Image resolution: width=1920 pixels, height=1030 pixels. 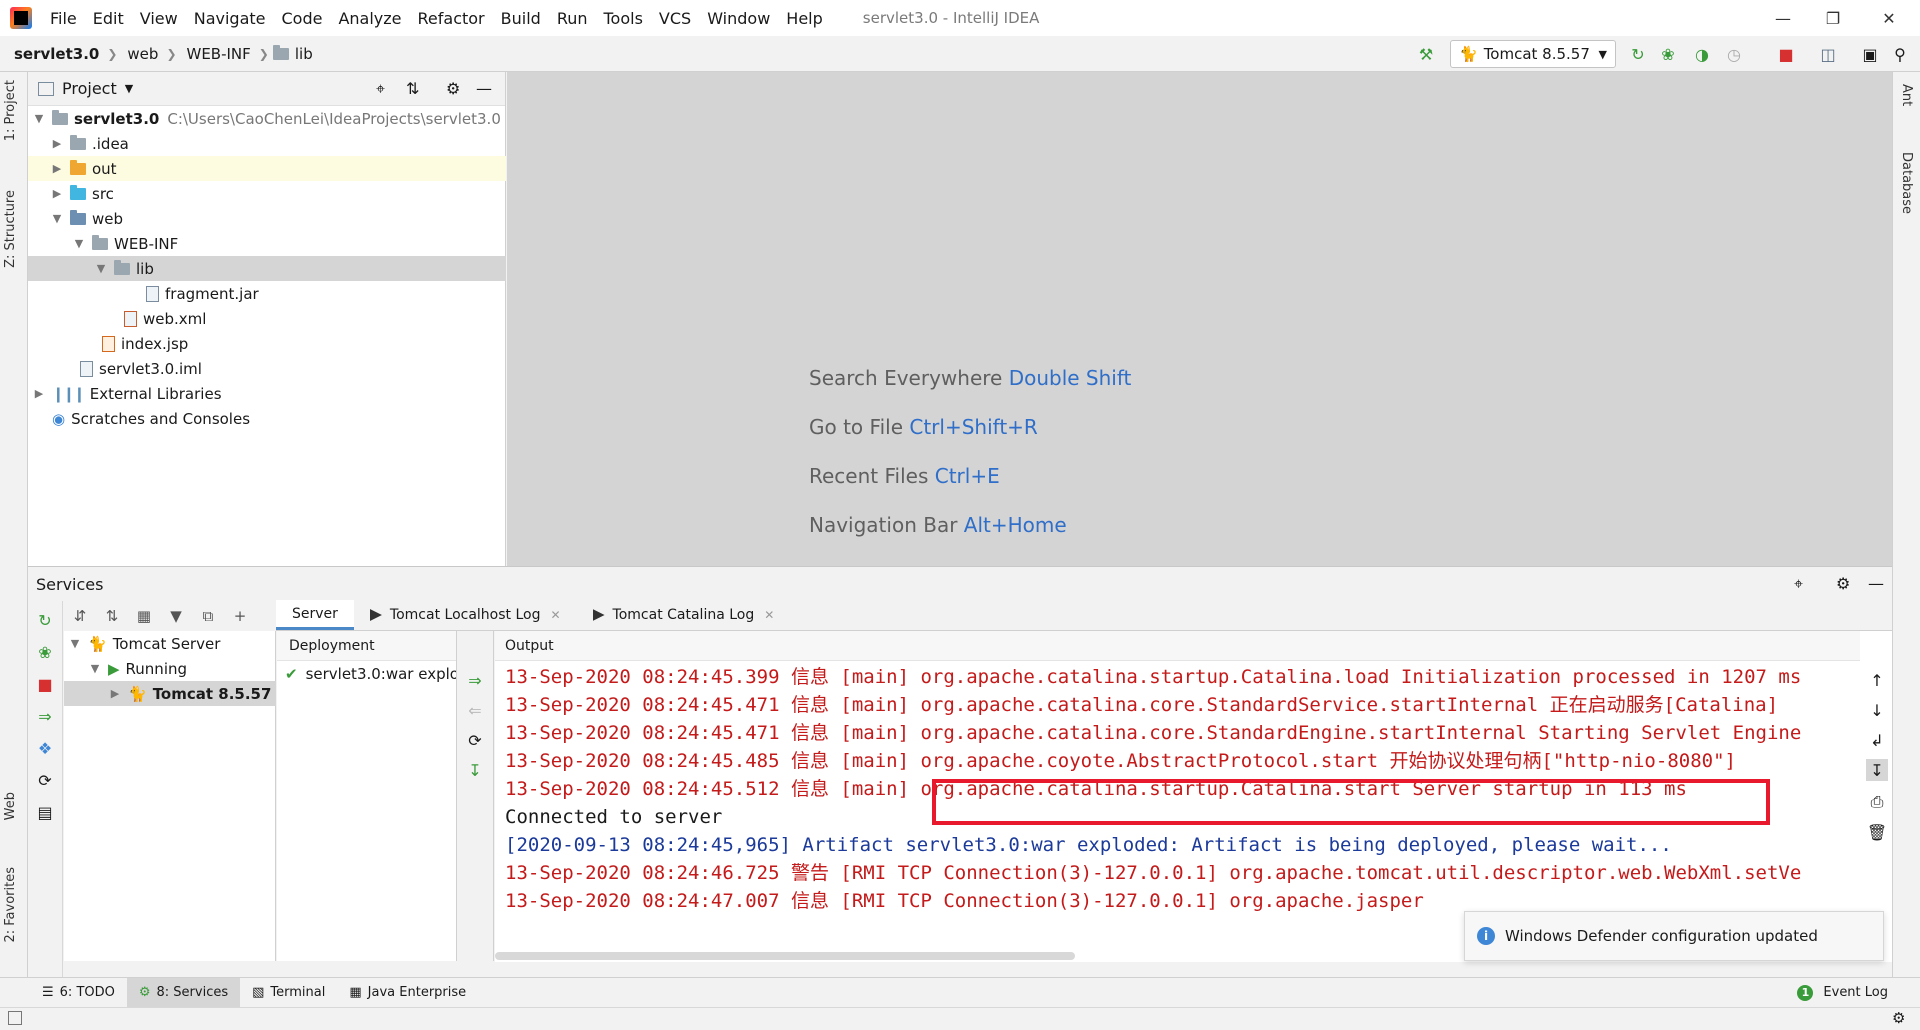 What do you see at coordinates (1828, 54) in the screenshot?
I see `project-structure-icon: ◫` at bounding box center [1828, 54].